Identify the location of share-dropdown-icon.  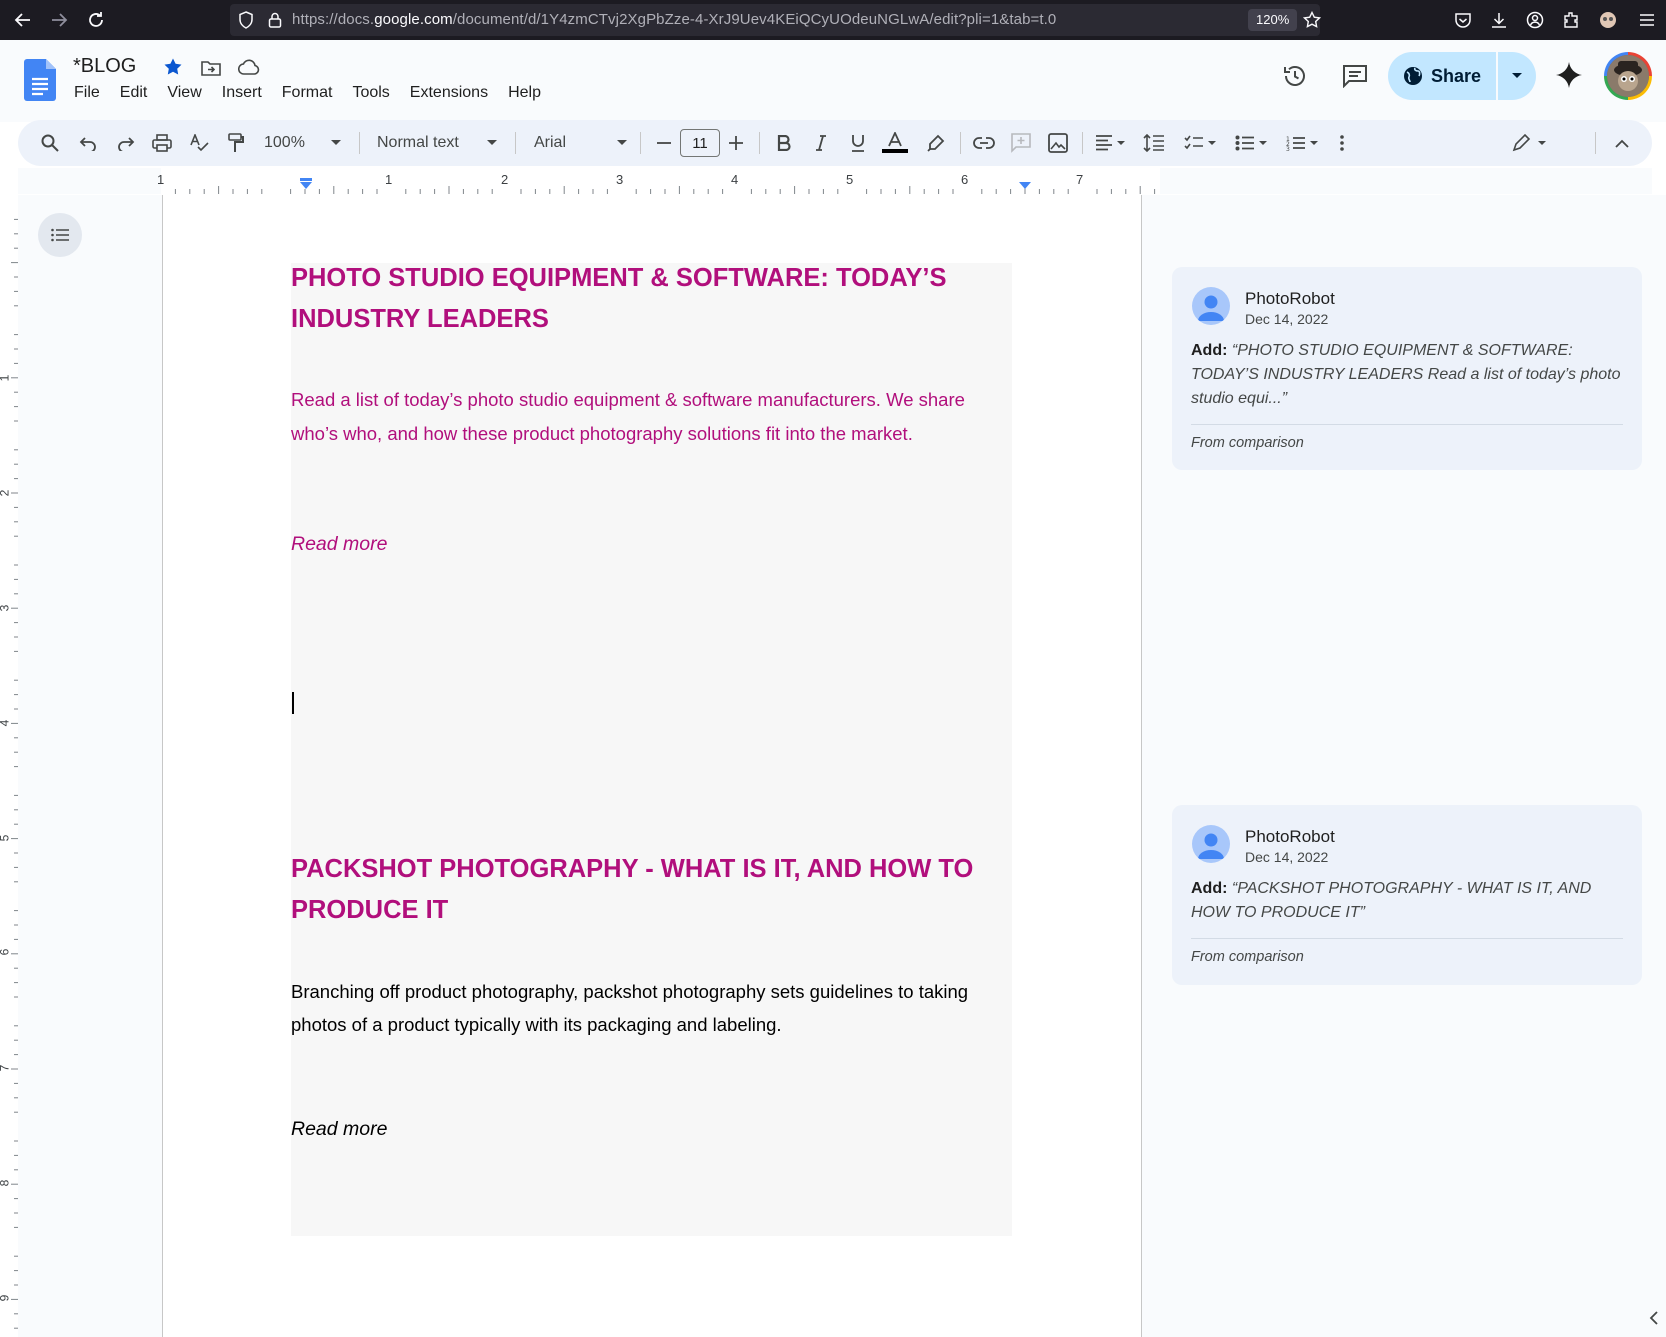
(1517, 76).